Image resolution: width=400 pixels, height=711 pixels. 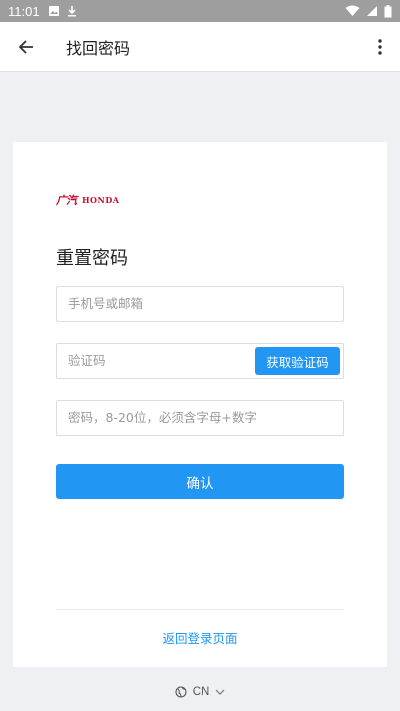 I want to click on form-heading: 重置密码, so click(x=92, y=258).